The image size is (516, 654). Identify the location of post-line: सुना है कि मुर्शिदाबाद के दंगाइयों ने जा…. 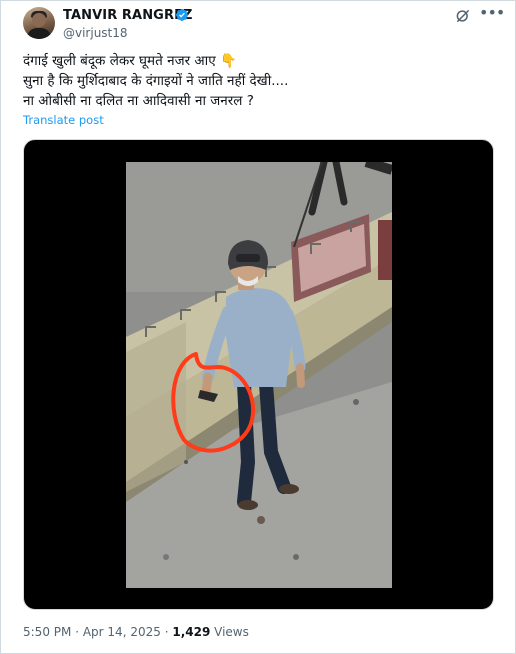
(156, 81).